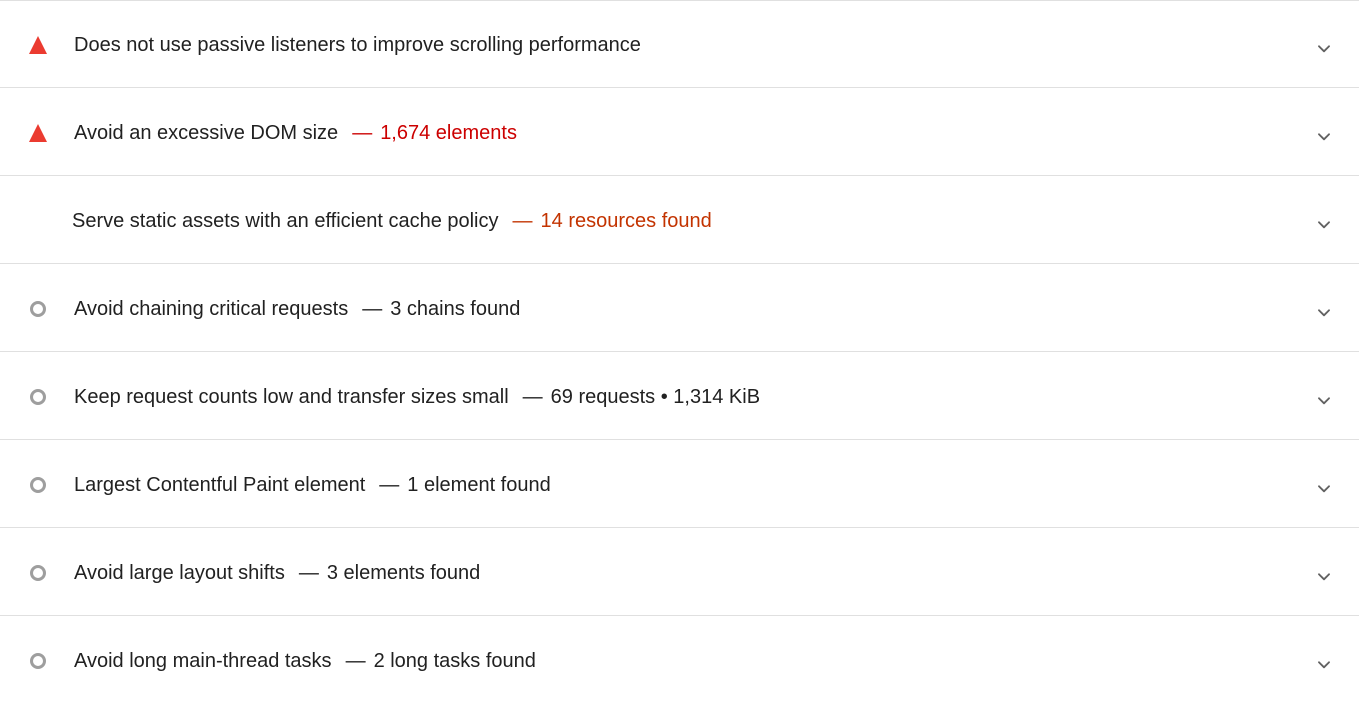 This screenshot has height=704, width=1359. I want to click on audit-display-value: 1 element found, so click(479, 485).